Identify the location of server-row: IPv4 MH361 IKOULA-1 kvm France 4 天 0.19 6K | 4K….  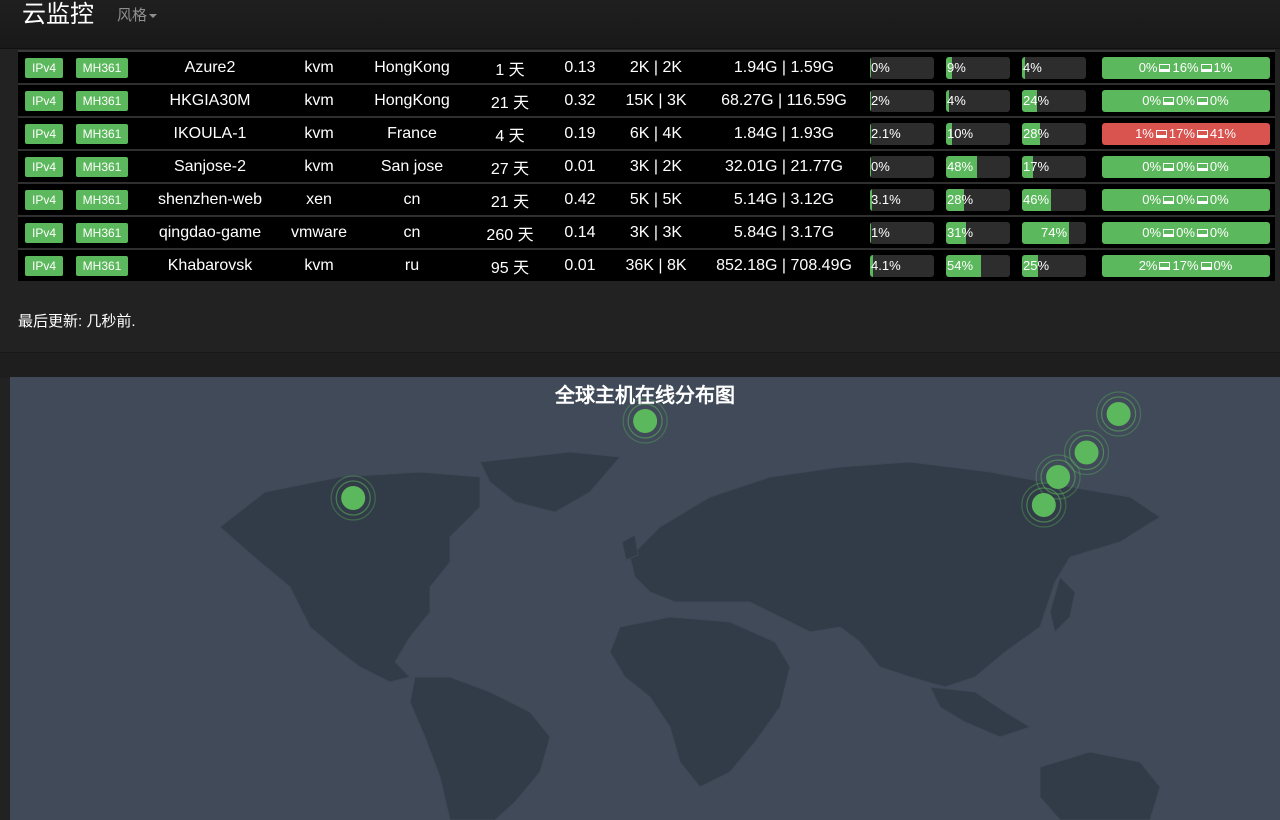
(646, 133).